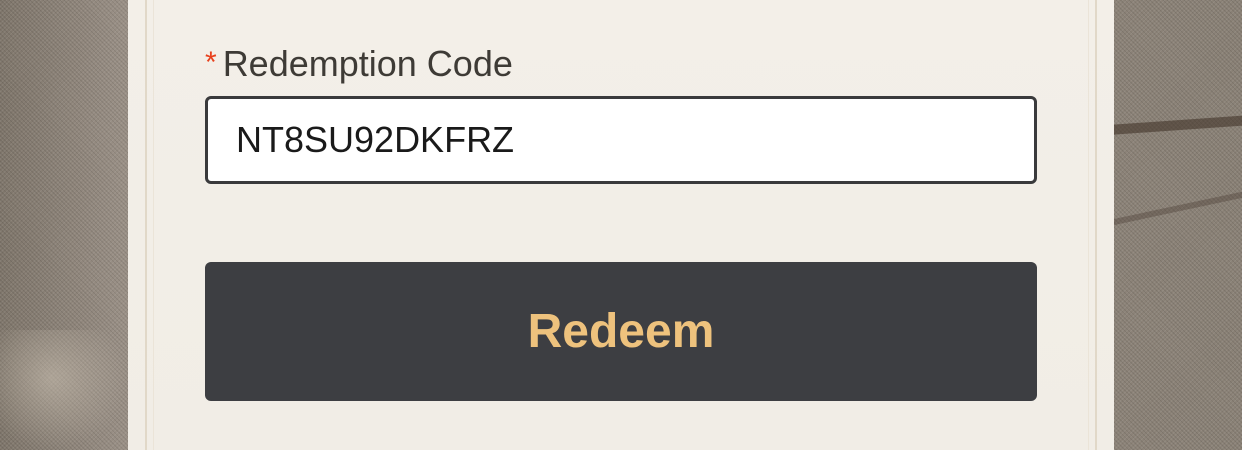 This screenshot has width=1242, height=450. What do you see at coordinates (367, 63) in the screenshot?
I see `redemption-code-label-text: Redemption Code` at bounding box center [367, 63].